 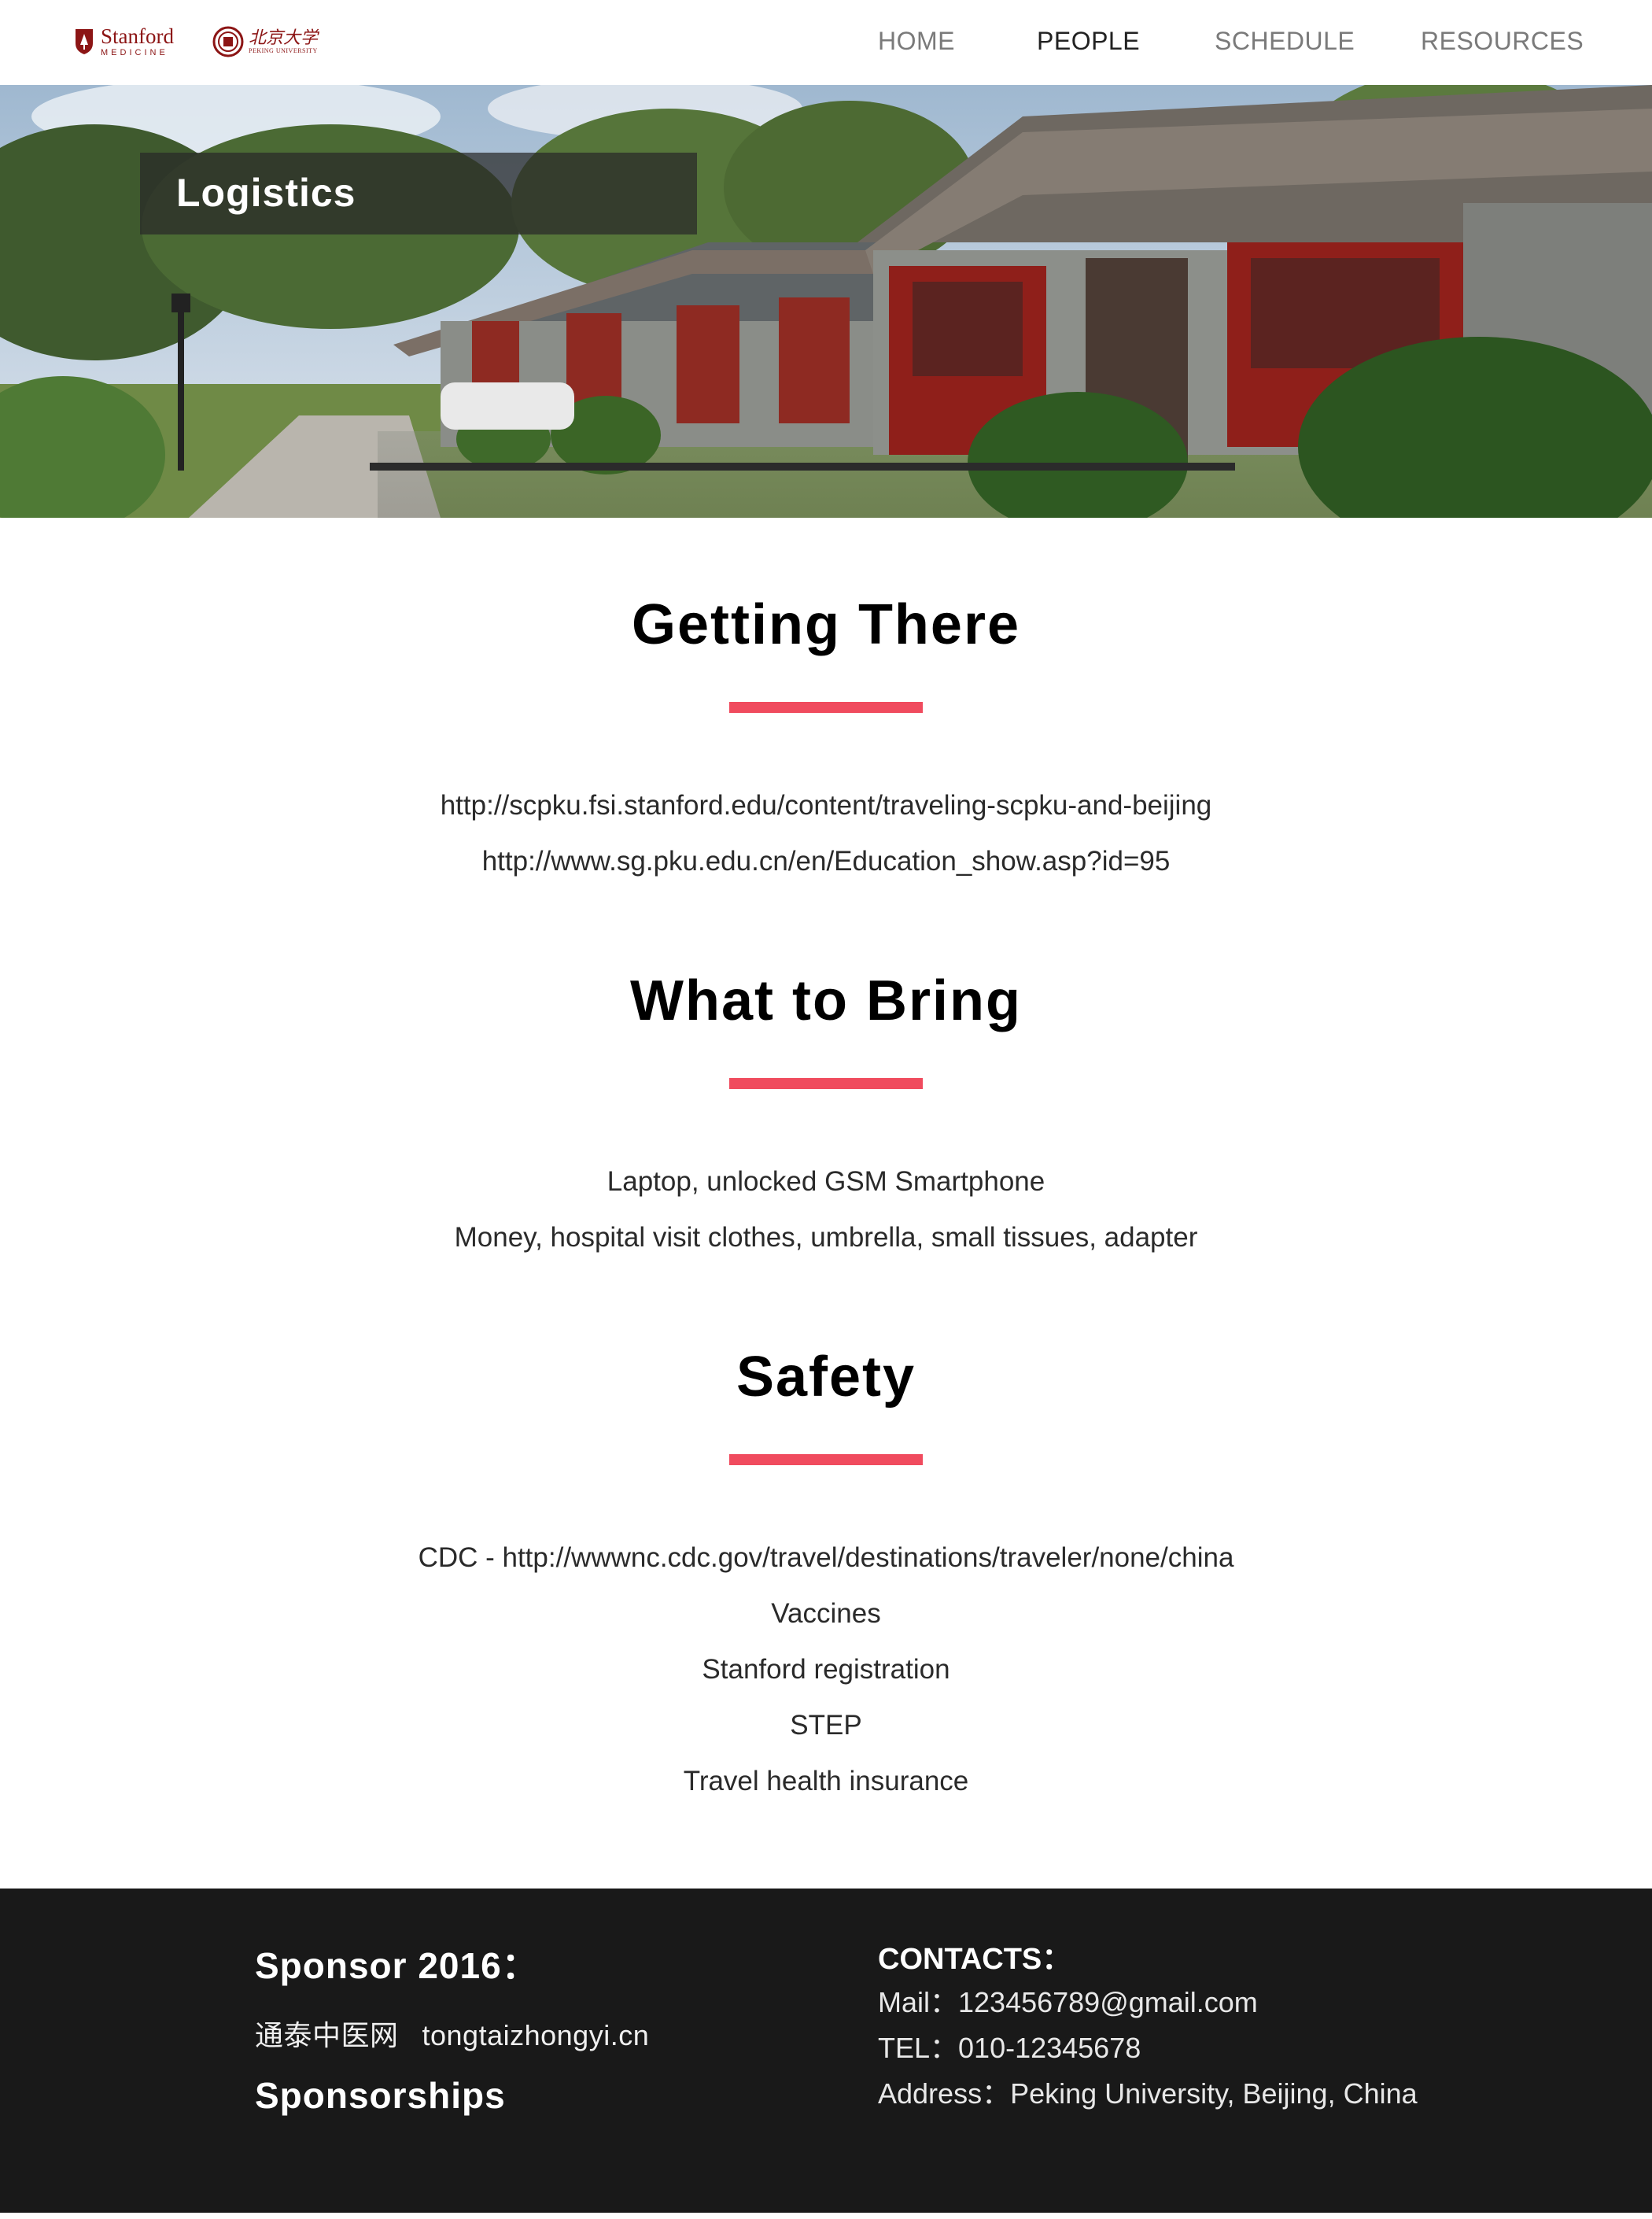 I want to click on page-title-banner: Logistics, so click(x=418, y=193).